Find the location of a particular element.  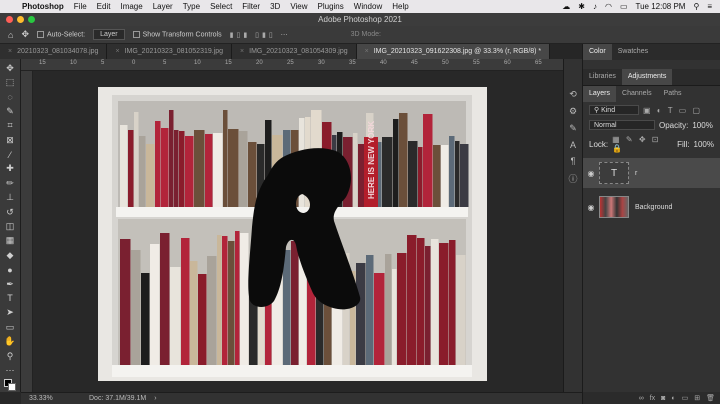

filter-icons: ▣ ◐ T ▭ ▢ is located at coordinates (672, 110).